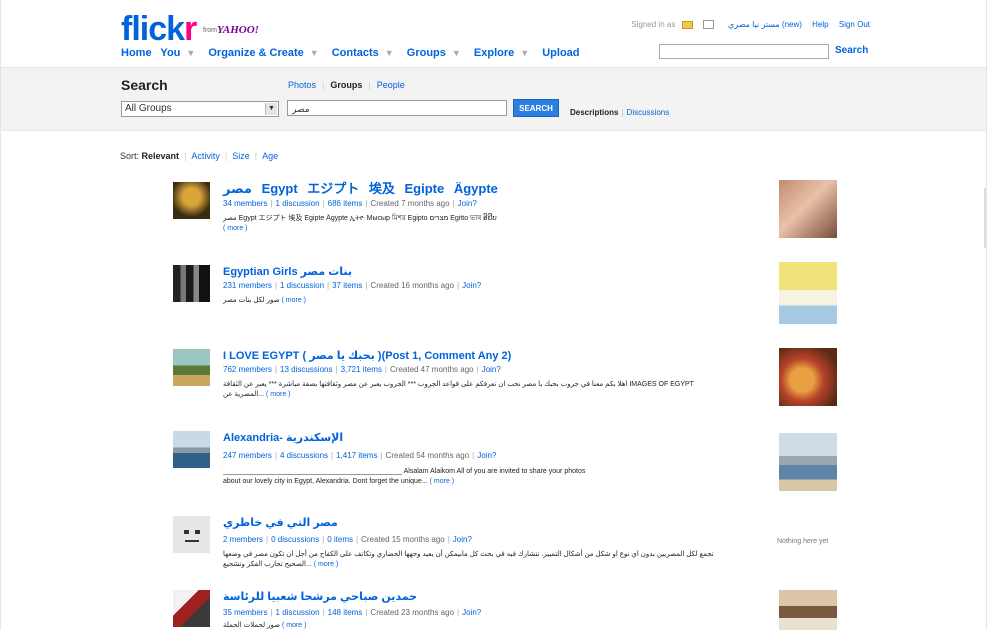  What do you see at coordinates (765, 24) in the screenshot?
I see `account-name: مستر نيا مصري (new)` at bounding box center [765, 24].